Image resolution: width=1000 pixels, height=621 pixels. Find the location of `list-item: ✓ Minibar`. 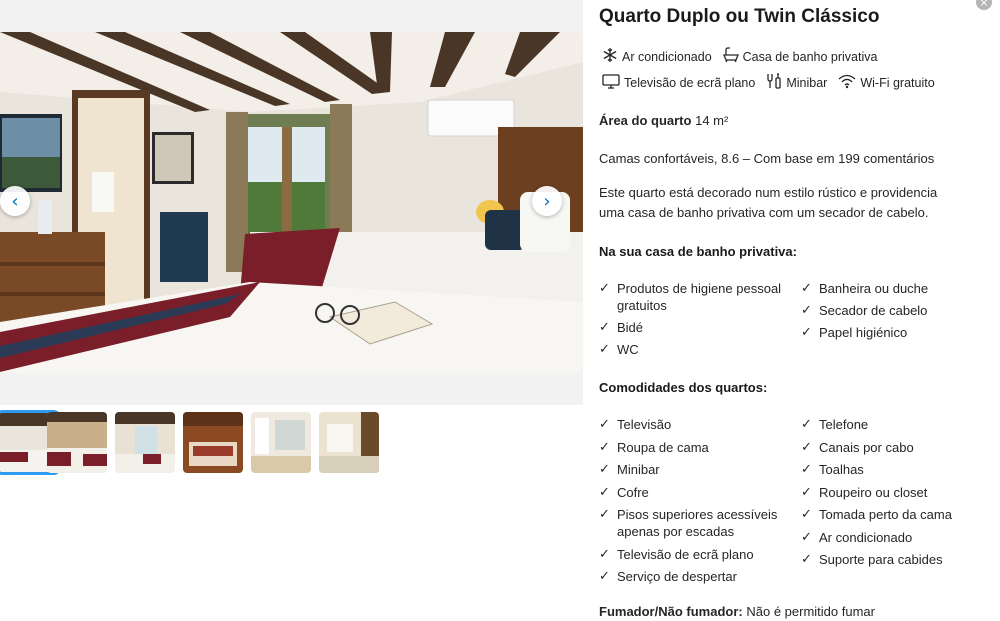

list-item: ✓ Minibar is located at coordinates (629, 469).